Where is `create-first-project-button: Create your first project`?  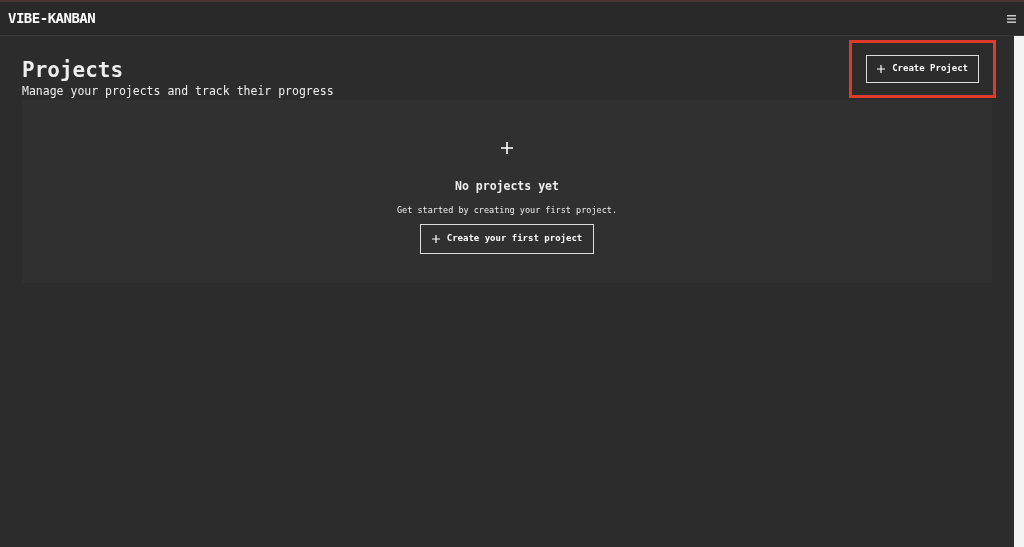
create-first-project-button: Create your first project is located at coordinates (507, 239).